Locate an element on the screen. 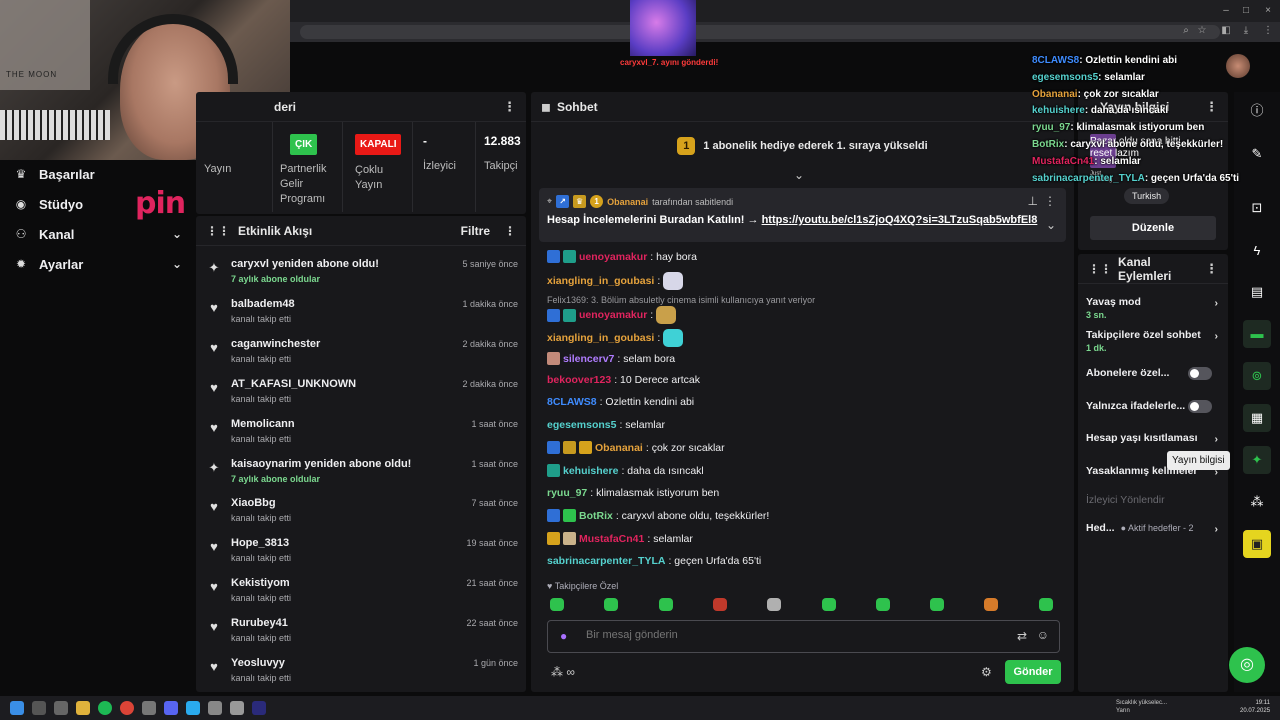  spotify-icon is located at coordinates (105, 708).